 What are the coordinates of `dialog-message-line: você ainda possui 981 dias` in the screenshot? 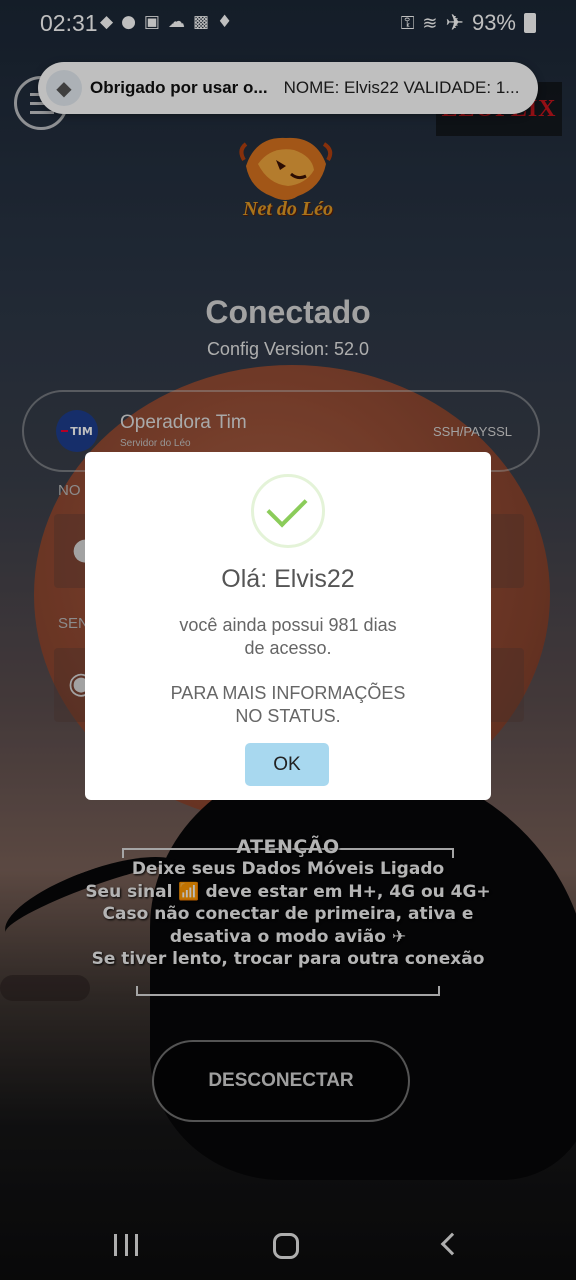 It's located at (288, 625).